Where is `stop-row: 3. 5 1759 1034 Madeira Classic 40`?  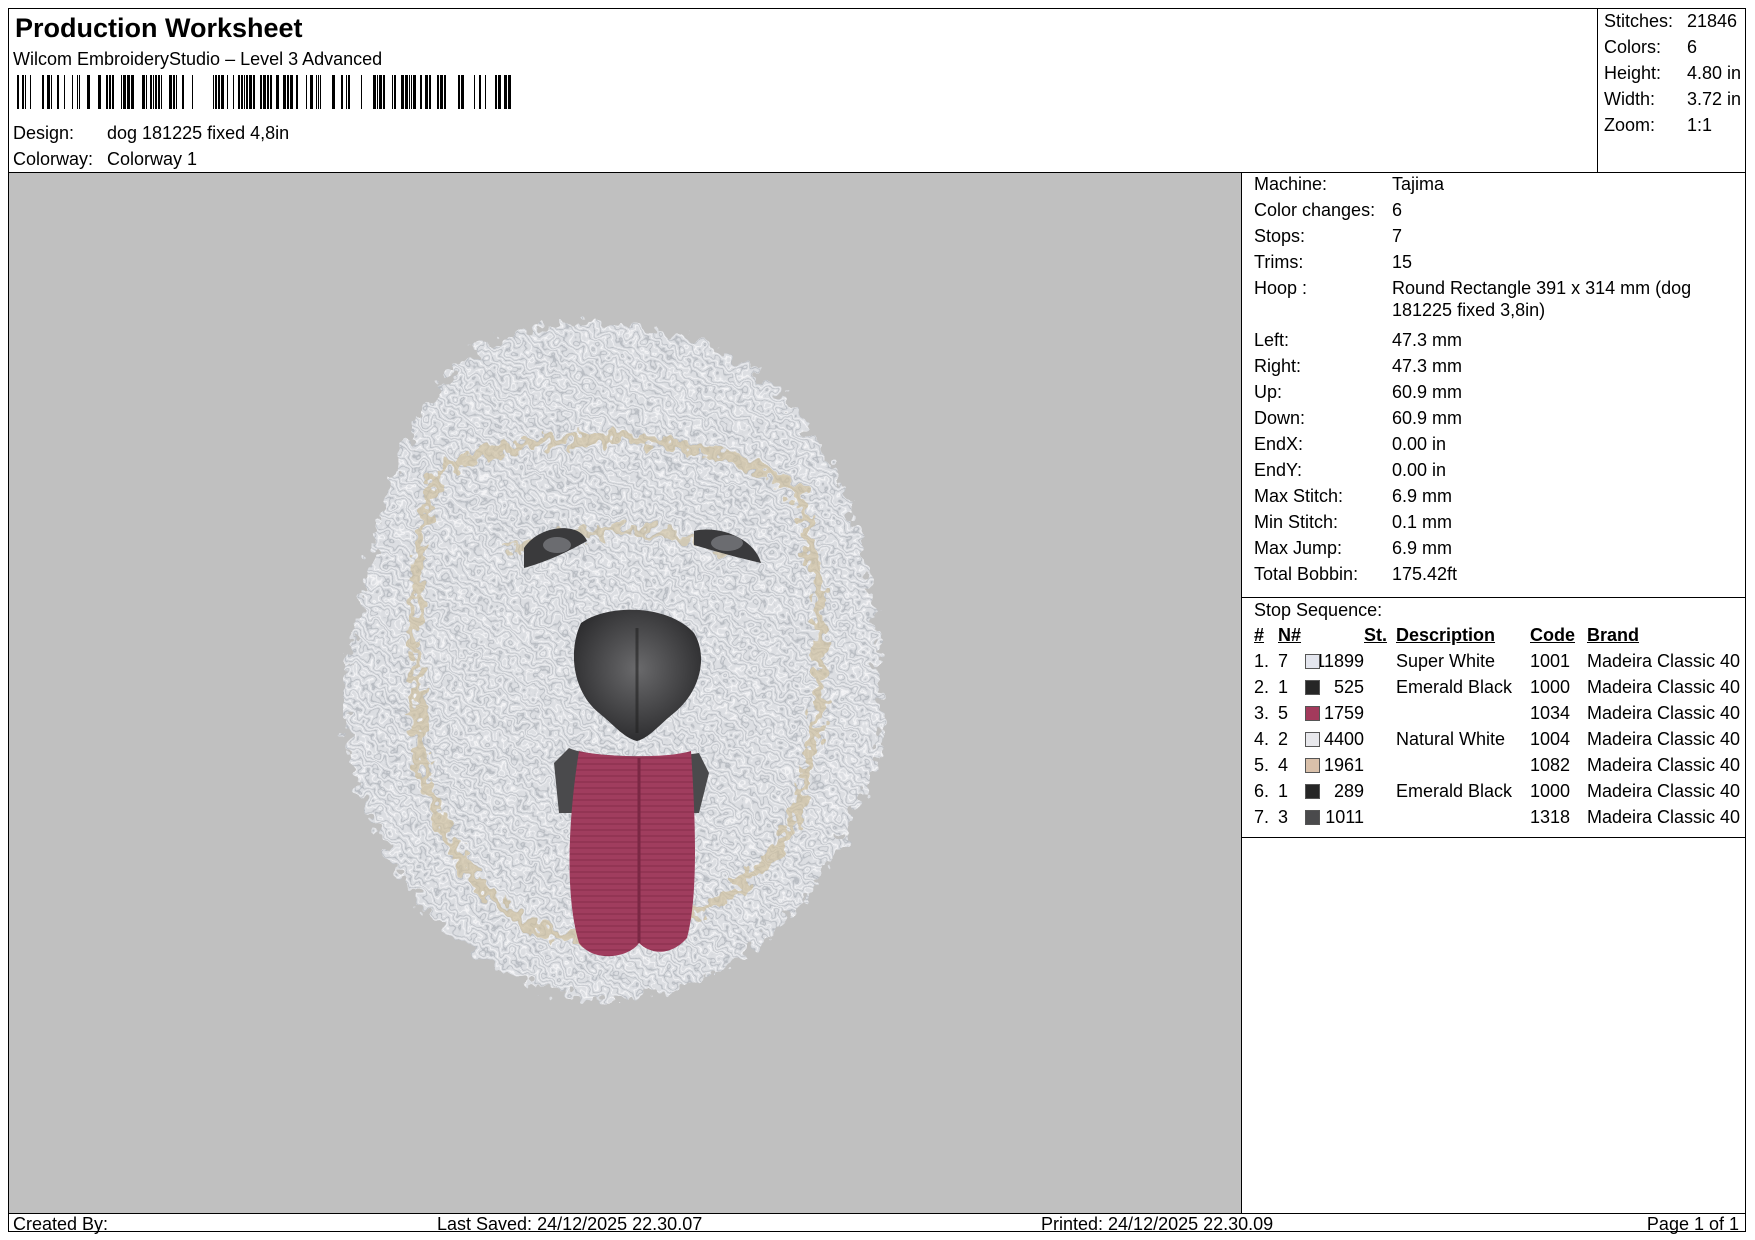 stop-row: 3. 5 1759 1034 Madeira Classic 40 is located at coordinates (1493, 715).